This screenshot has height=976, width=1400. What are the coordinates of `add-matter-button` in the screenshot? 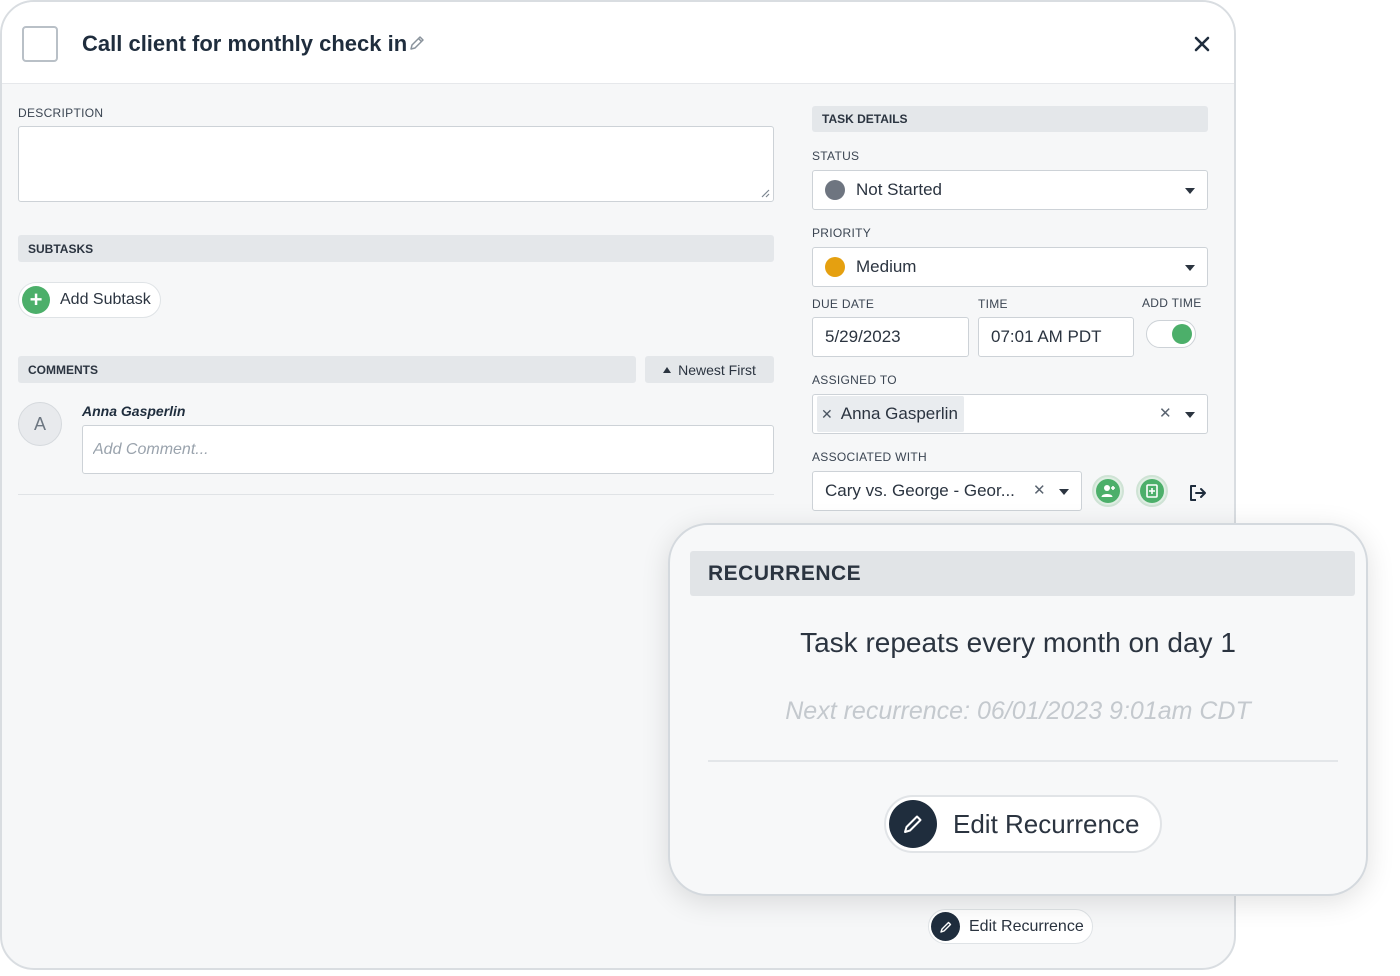 It's located at (1152, 491).